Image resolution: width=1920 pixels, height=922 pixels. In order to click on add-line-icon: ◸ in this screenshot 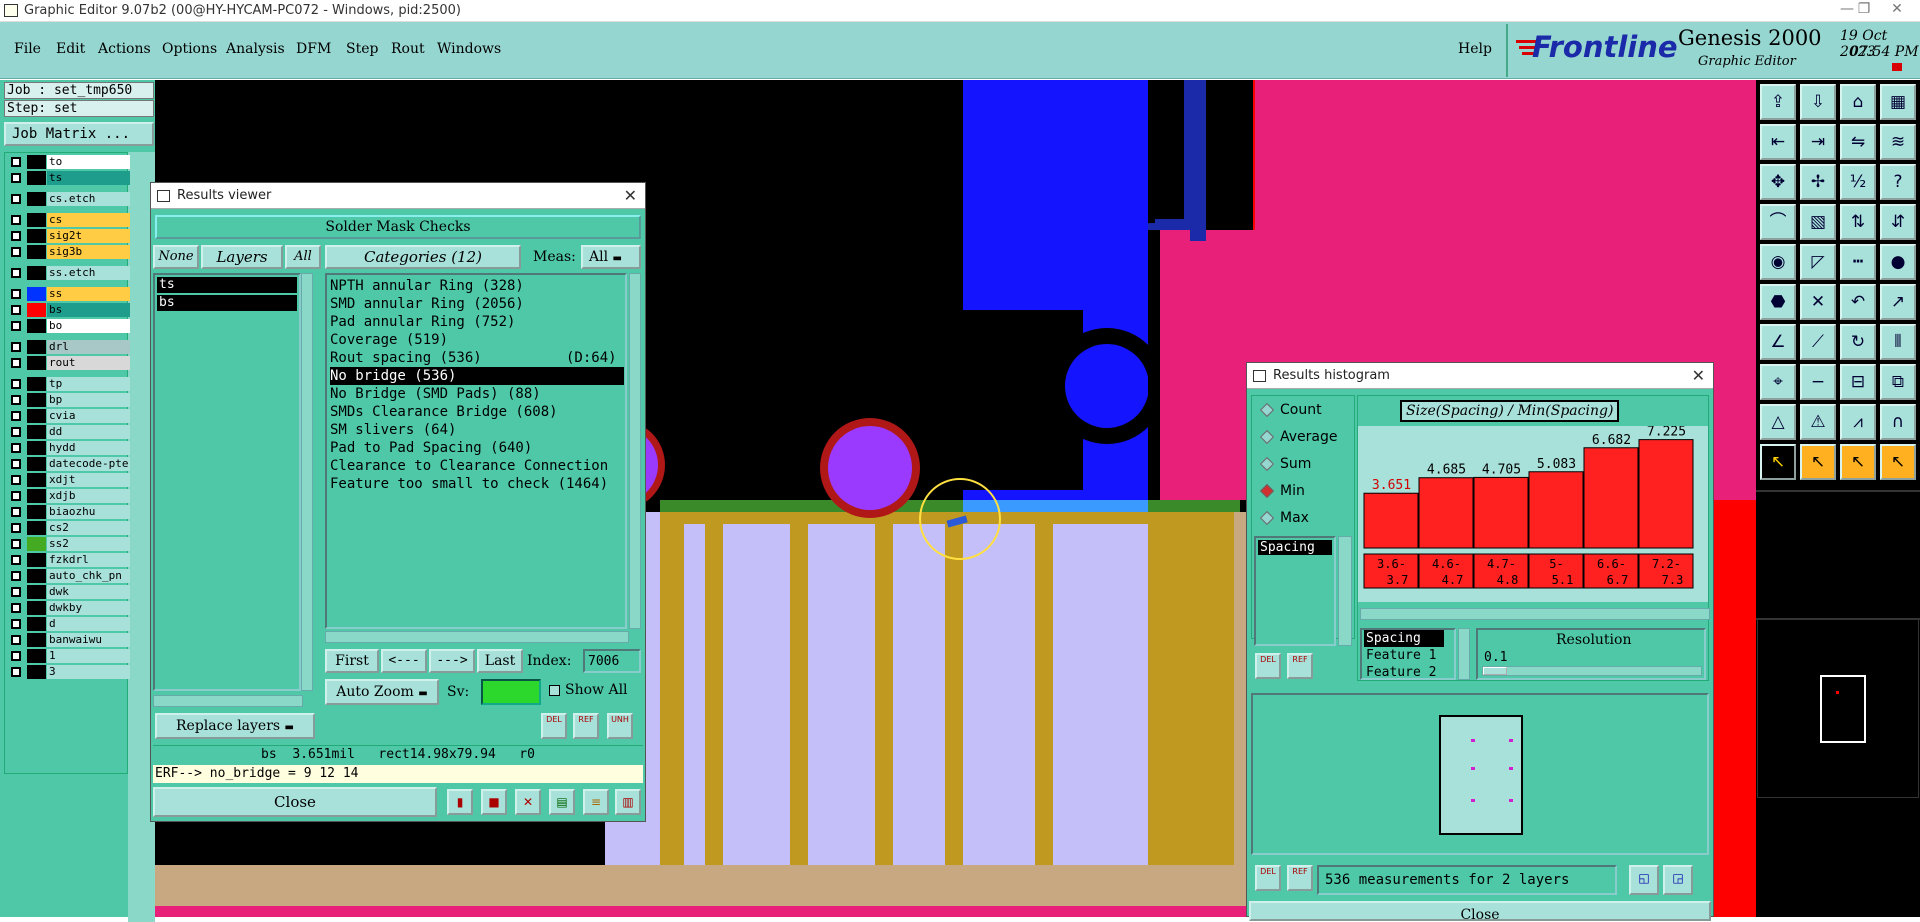, I will do `click(1818, 262)`.